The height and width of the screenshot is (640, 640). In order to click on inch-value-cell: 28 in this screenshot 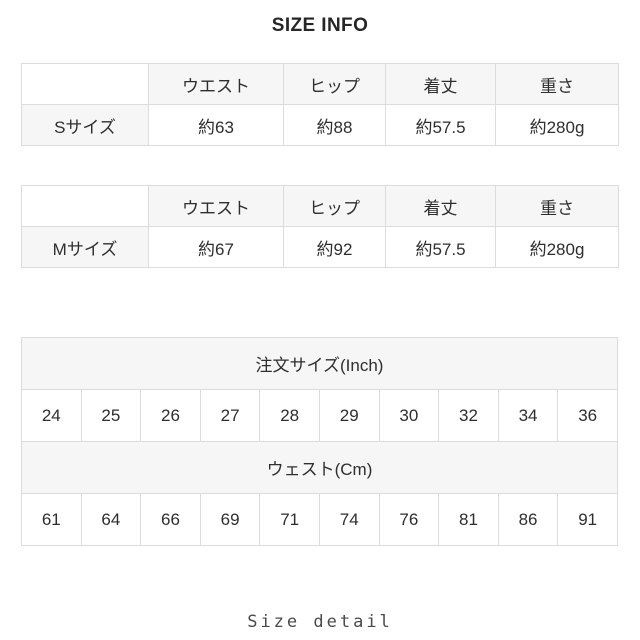, I will do `click(289, 415)`.